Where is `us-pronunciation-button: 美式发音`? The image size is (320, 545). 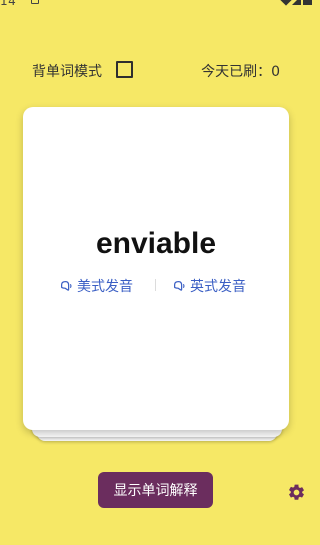 us-pronunciation-button: 美式发音 is located at coordinates (96, 286).